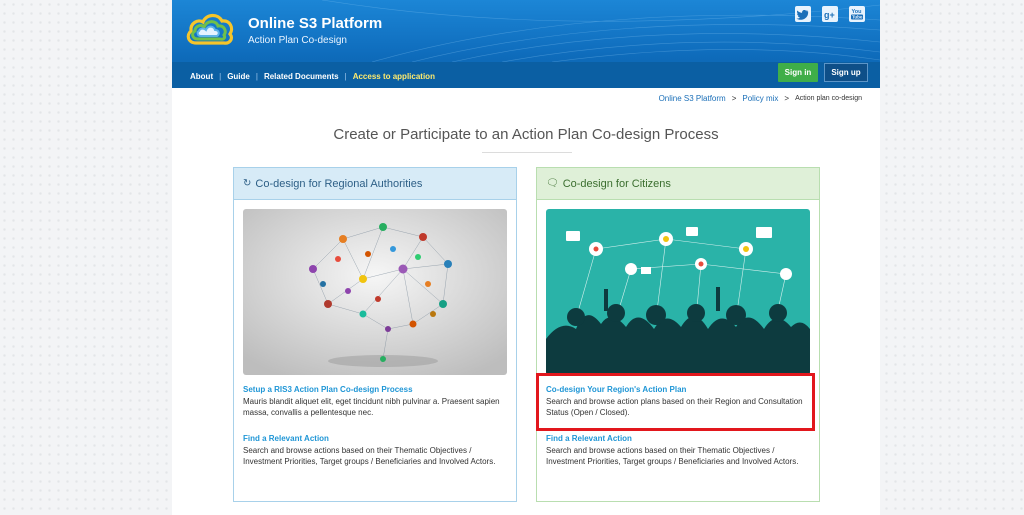 The image size is (1024, 515). I want to click on brand-title: Online S3 Platform, so click(315, 23).